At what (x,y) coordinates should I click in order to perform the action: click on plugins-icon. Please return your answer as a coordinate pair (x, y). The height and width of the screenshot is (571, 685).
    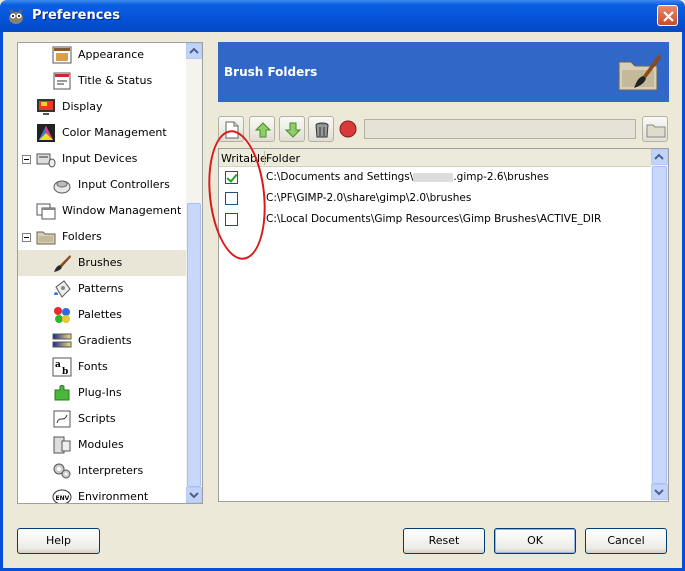
    Looking at the image, I should click on (62, 393).